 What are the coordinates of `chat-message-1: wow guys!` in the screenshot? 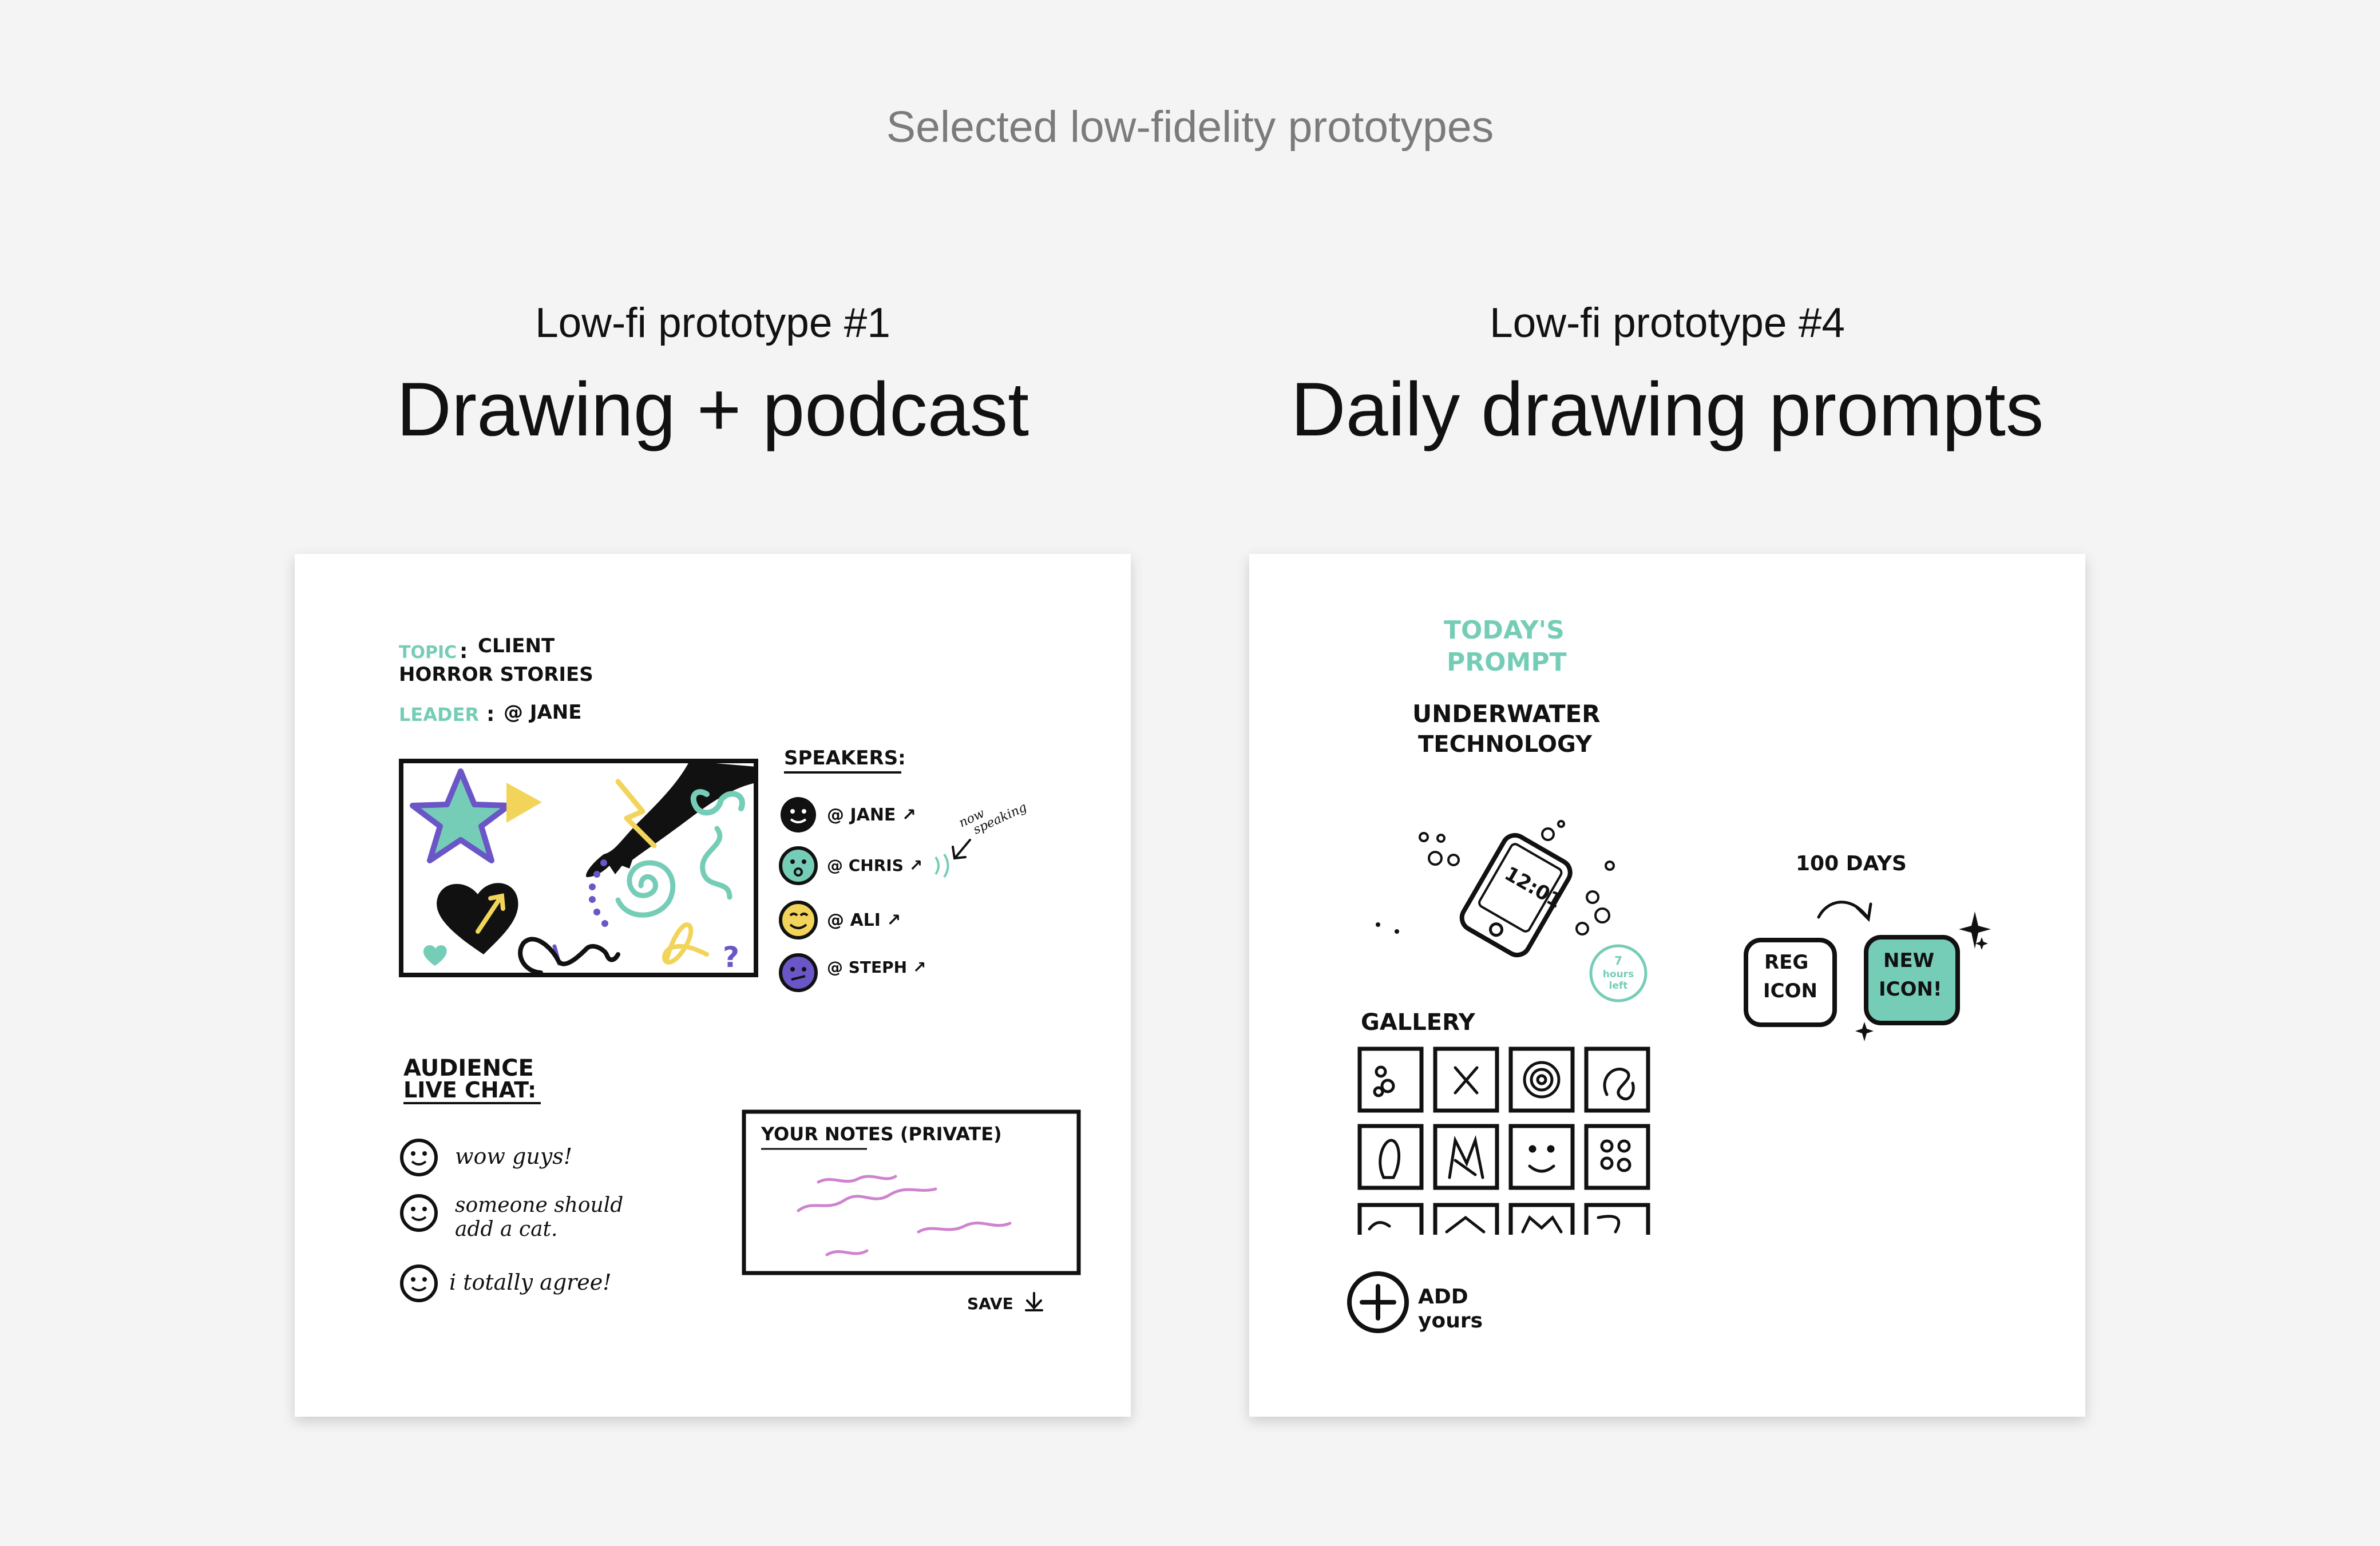 It's located at (486, 1157).